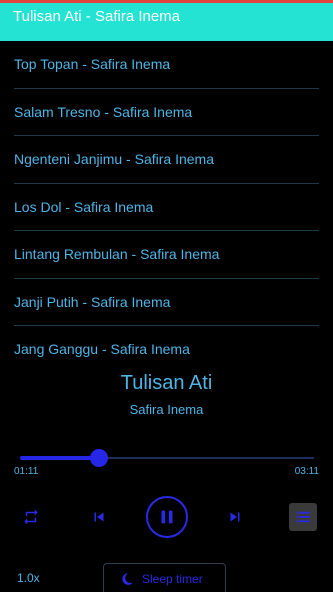 The width and height of the screenshot is (333, 592). I want to click on header-bar: Tulisan Ati - Safira Inema, so click(166, 22).